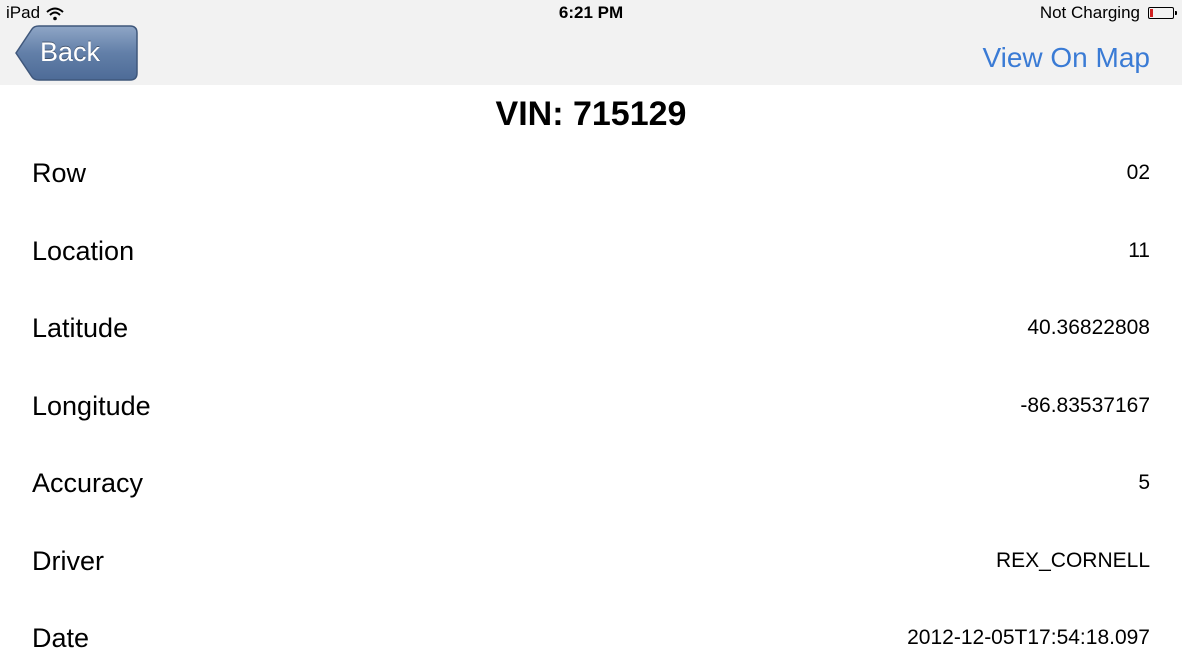 This screenshot has height=665, width=1182. I want to click on detail-row-longitude: Longitude -86.83537167, so click(591, 407).